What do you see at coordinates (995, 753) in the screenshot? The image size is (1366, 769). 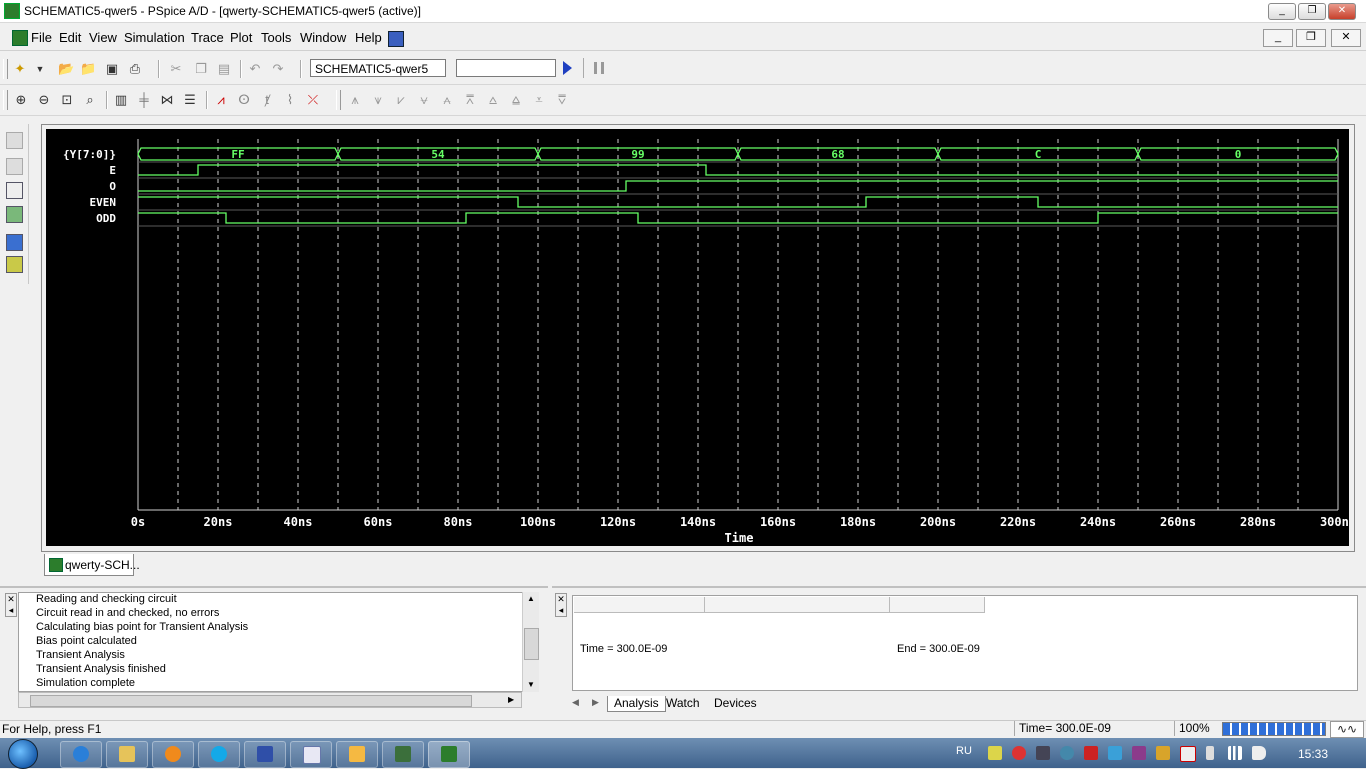 I see `tray-app-icon` at bounding box center [995, 753].